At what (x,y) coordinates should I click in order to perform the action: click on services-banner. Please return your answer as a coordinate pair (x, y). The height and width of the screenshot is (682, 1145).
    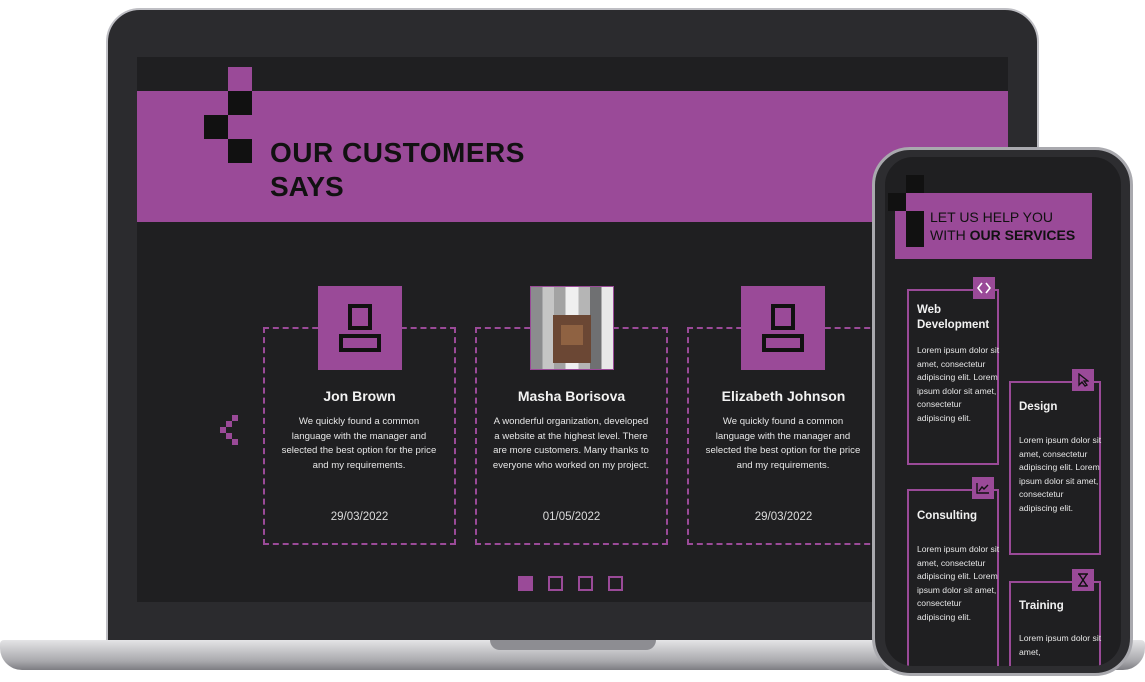
    Looking at the image, I should click on (993, 226).